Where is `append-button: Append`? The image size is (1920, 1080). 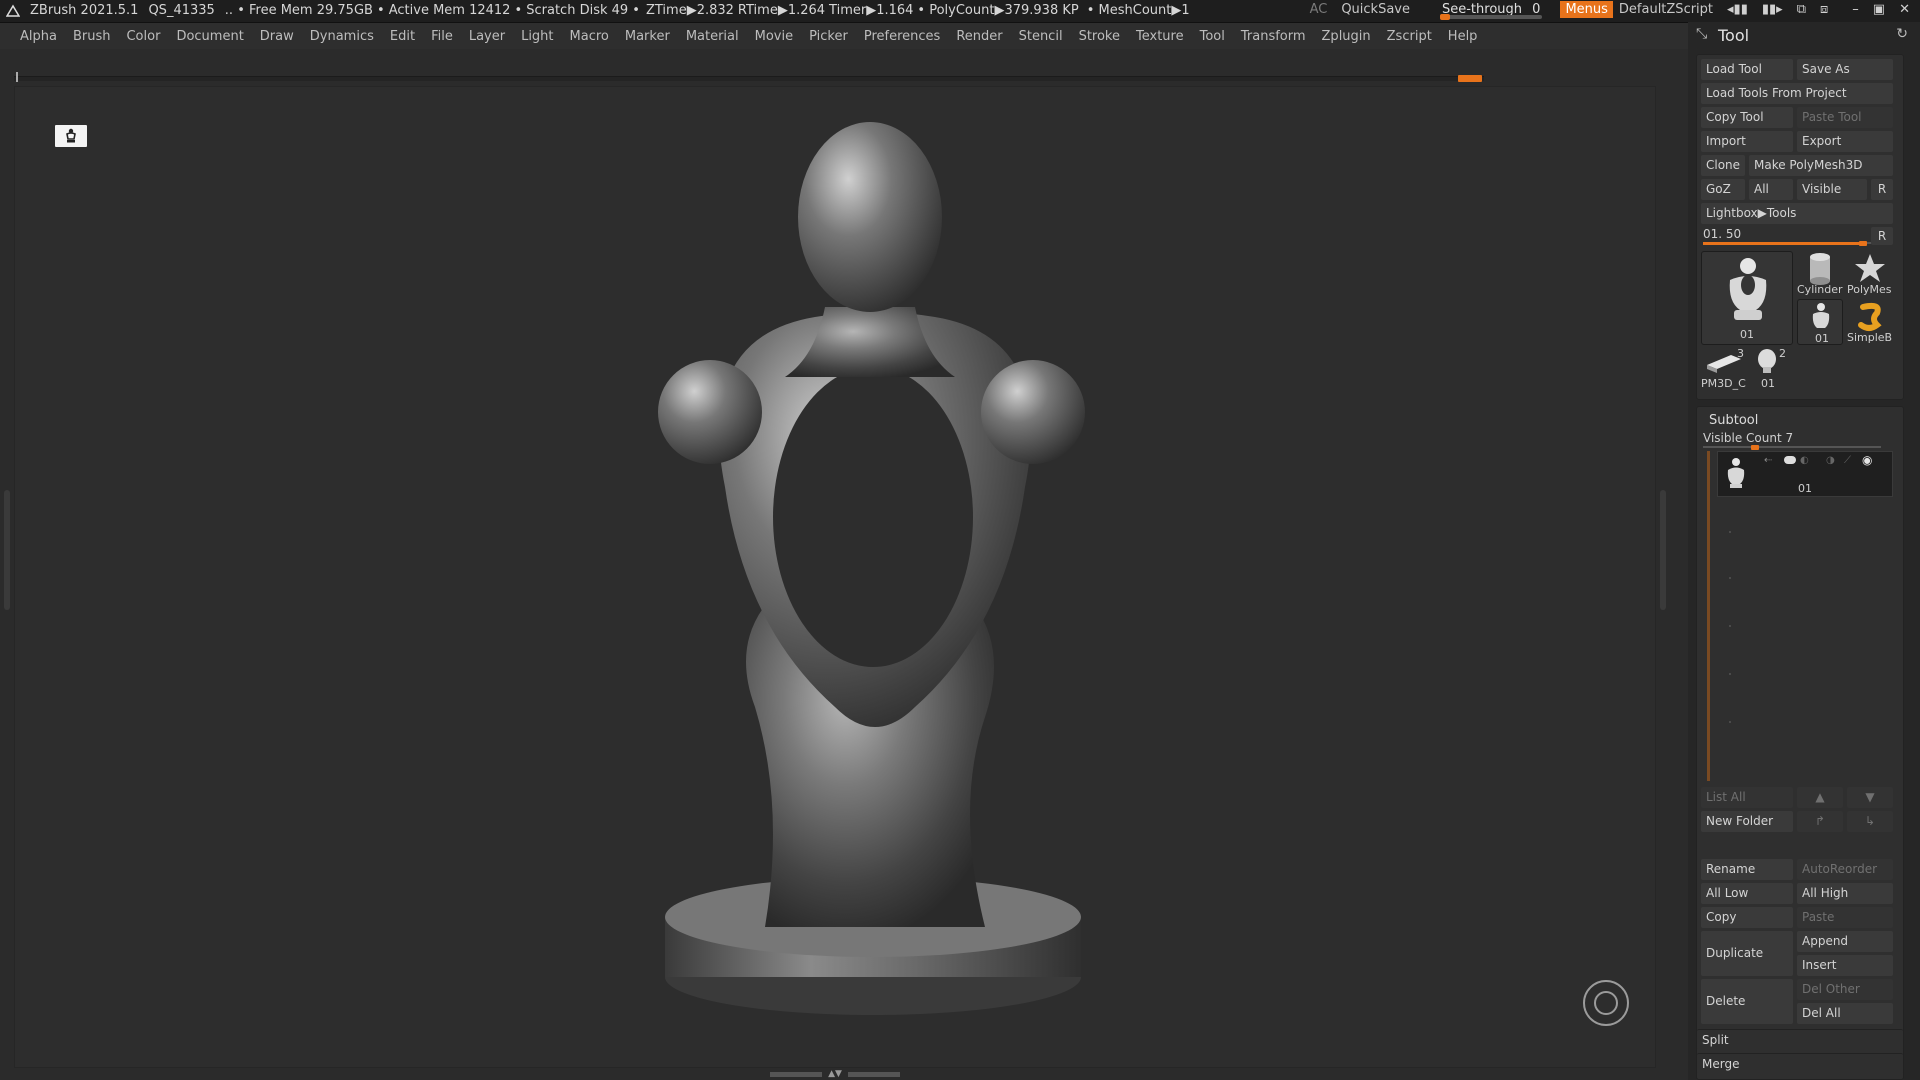
append-button: Append is located at coordinates (1845, 941).